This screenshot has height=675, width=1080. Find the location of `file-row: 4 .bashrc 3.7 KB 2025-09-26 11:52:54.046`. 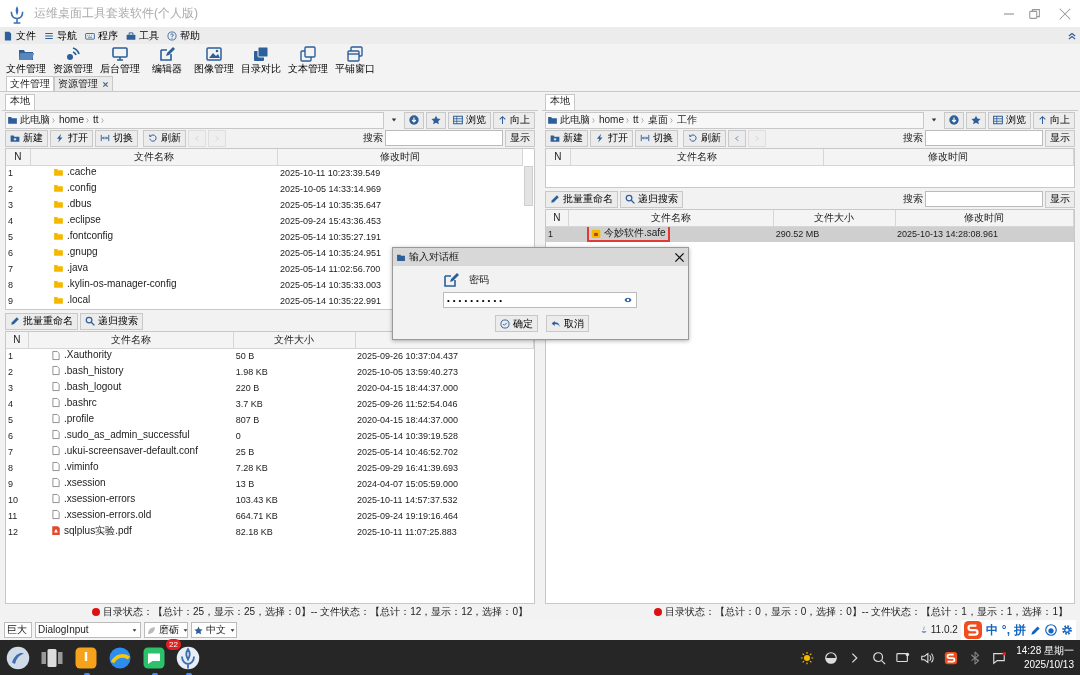

file-row: 4 .bashrc 3.7 KB 2025-09-26 11:52:54.046 is located at coordinates (270, 404).